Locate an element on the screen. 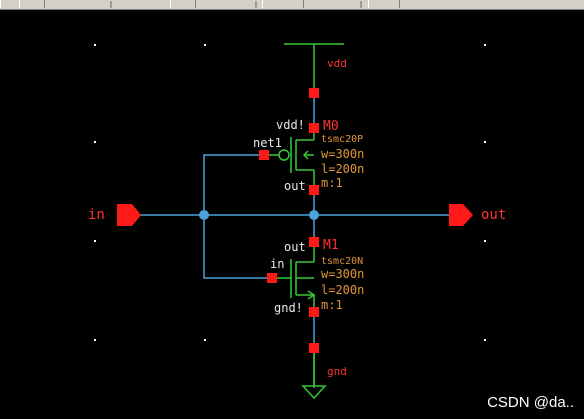  pmos-width: w=300n is located at coordinates (343, 154).